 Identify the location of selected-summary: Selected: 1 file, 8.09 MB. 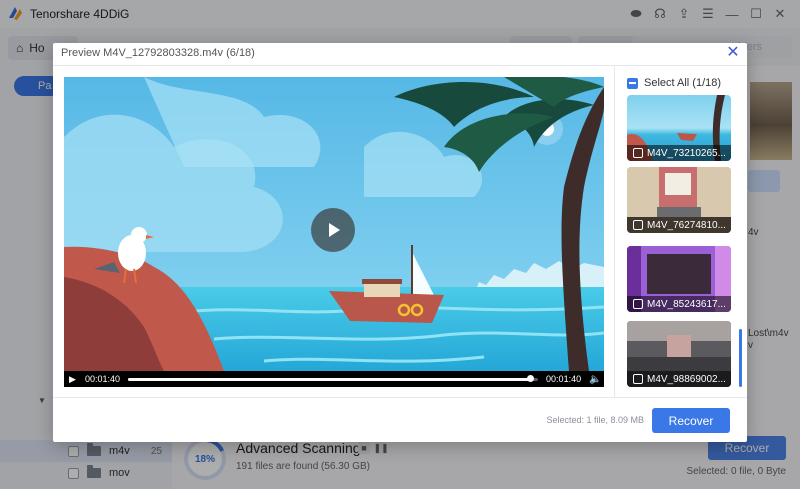
(595, 420).